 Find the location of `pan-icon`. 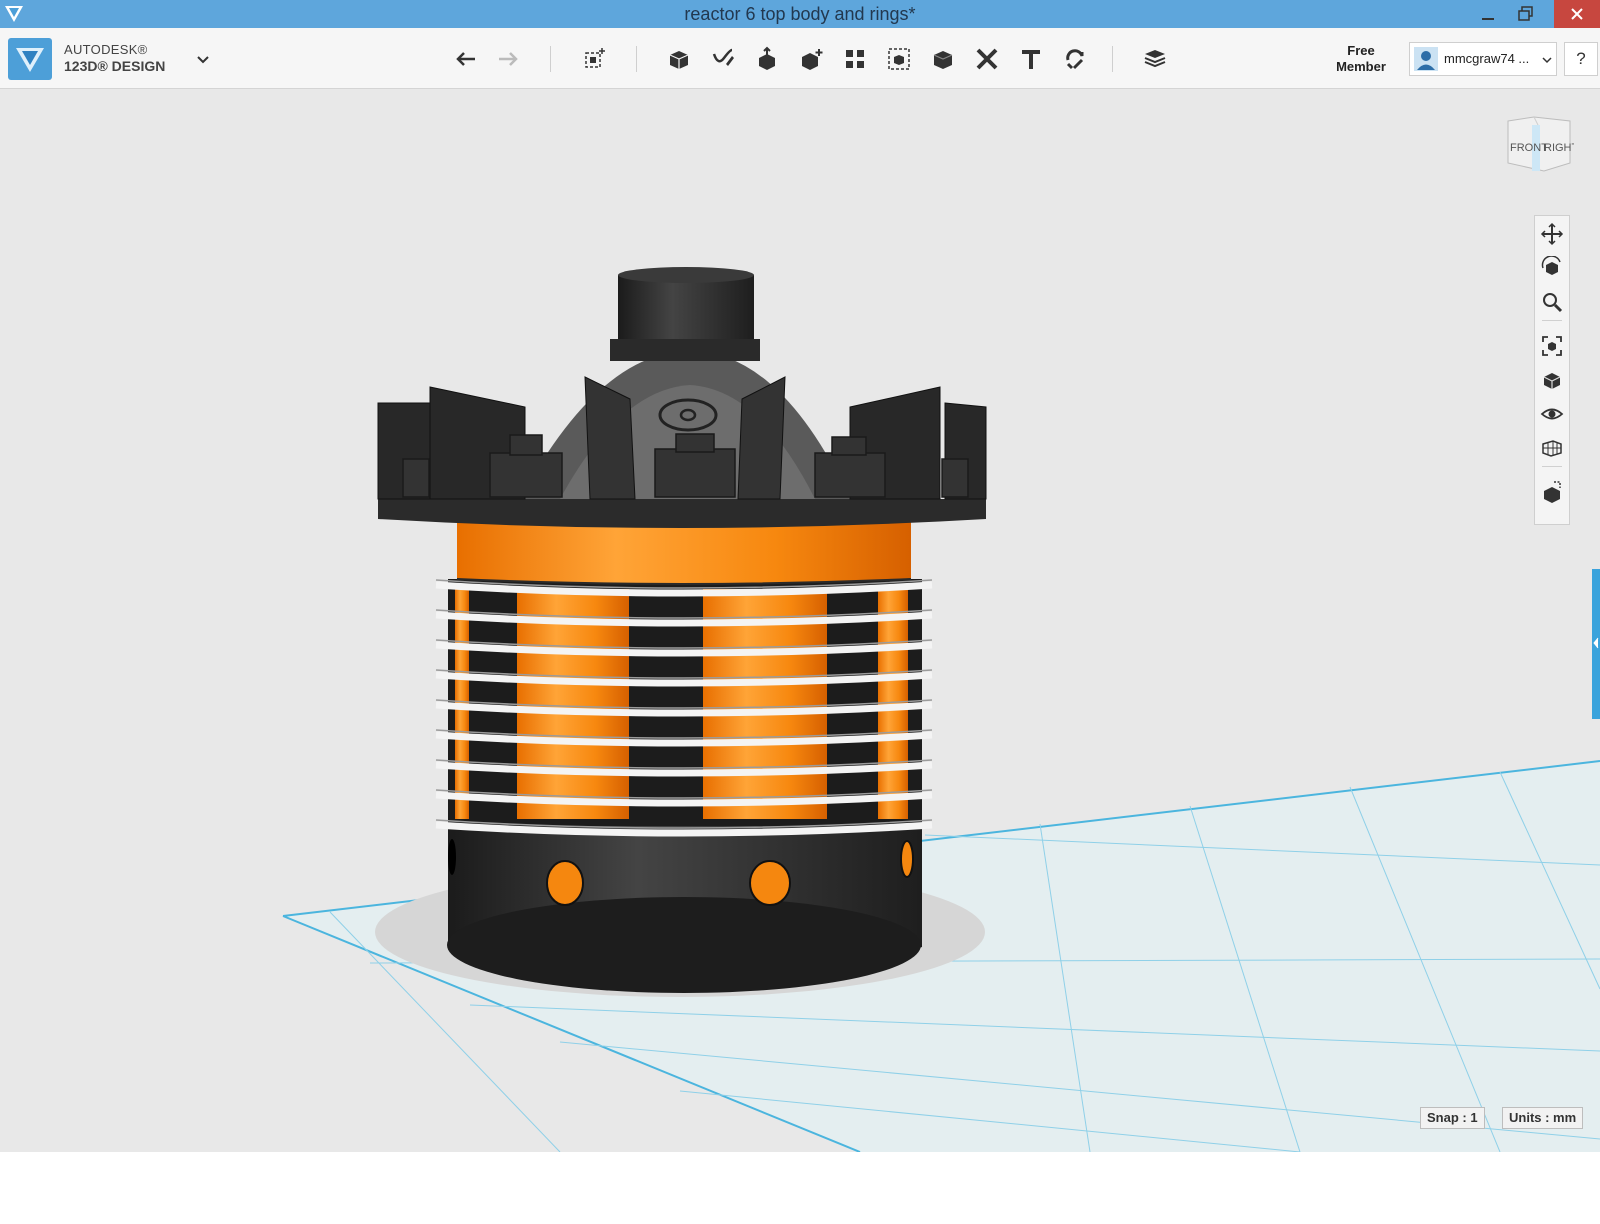

pan-icon is located at coordinates (1552, 234).